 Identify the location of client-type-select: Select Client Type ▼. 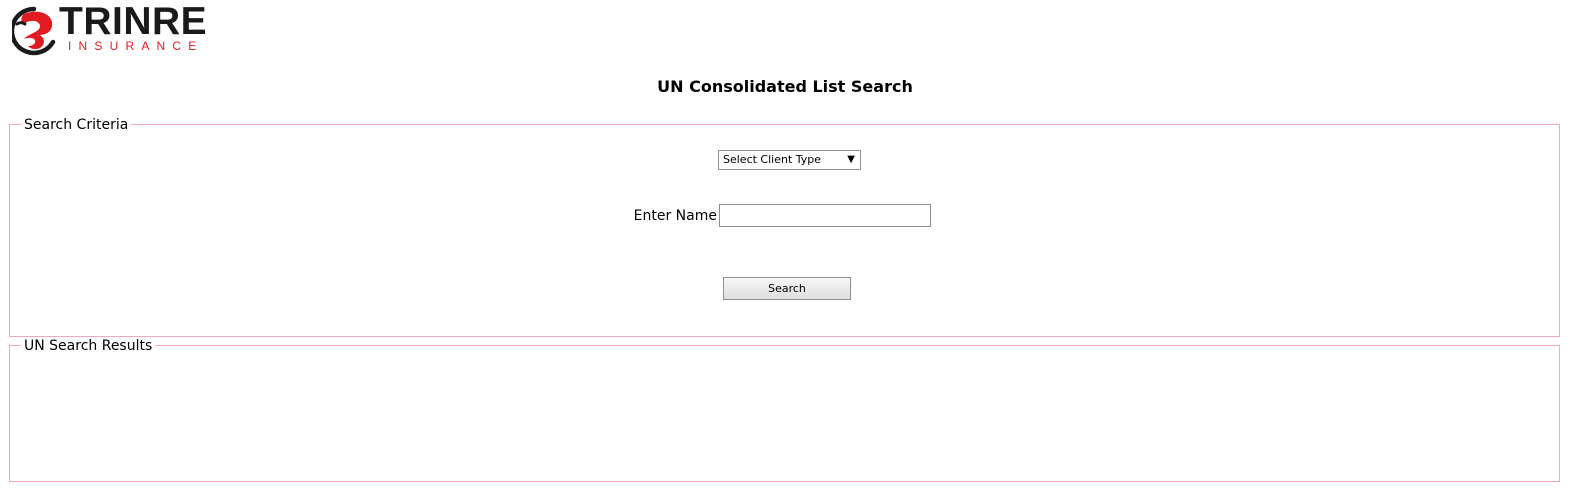
(789, 160).